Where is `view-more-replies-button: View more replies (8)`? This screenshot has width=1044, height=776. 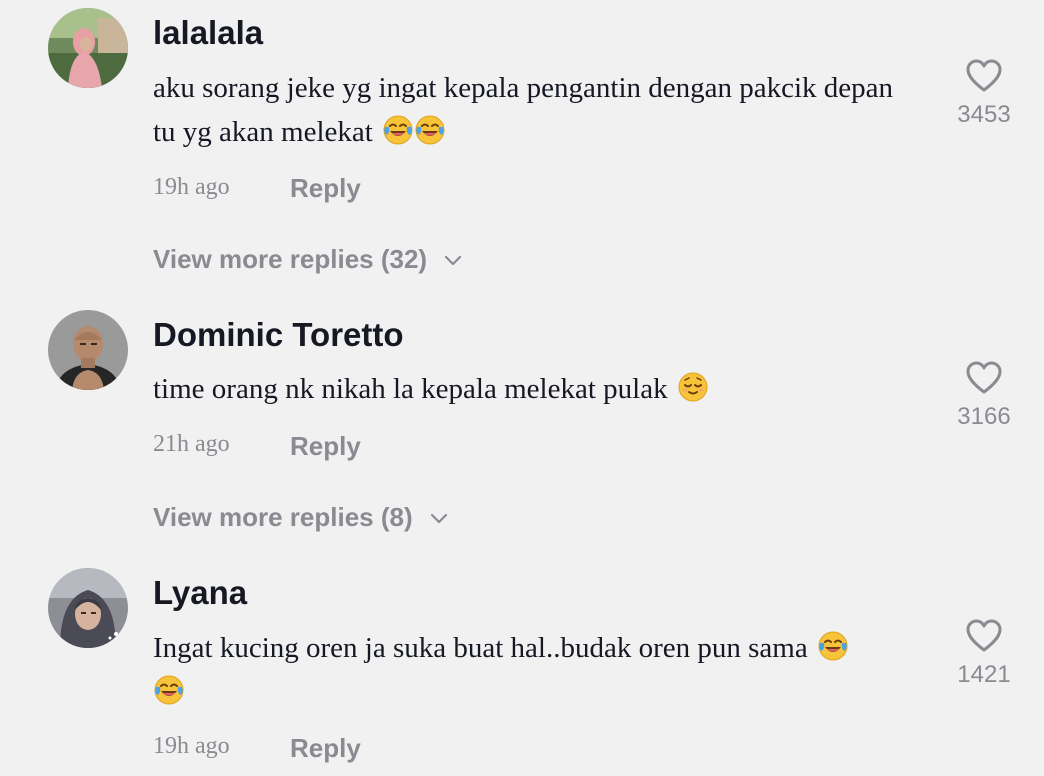 view-more-replies-button: View more replies (8) is located at coordinates (301, 517).